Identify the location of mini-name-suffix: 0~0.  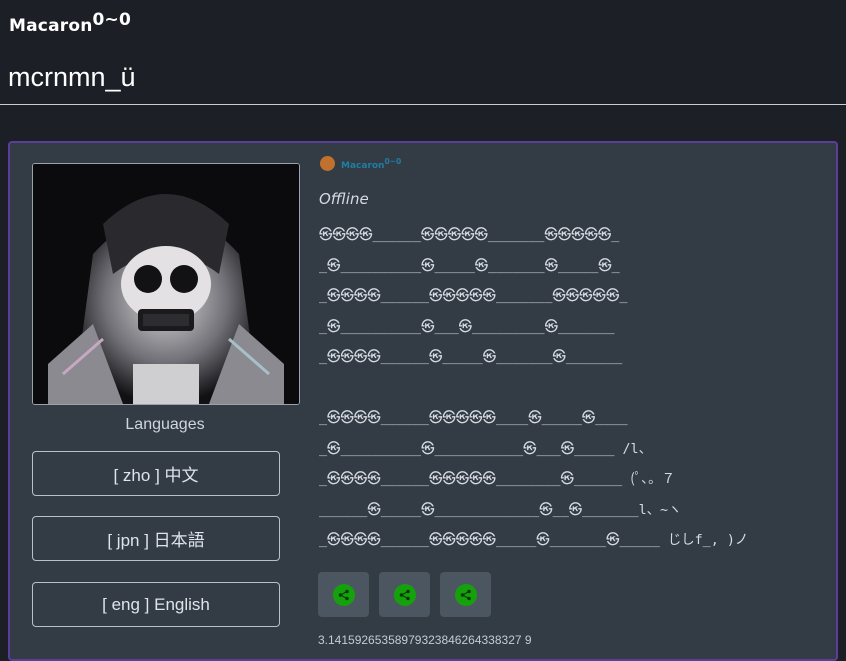
(393, 161).